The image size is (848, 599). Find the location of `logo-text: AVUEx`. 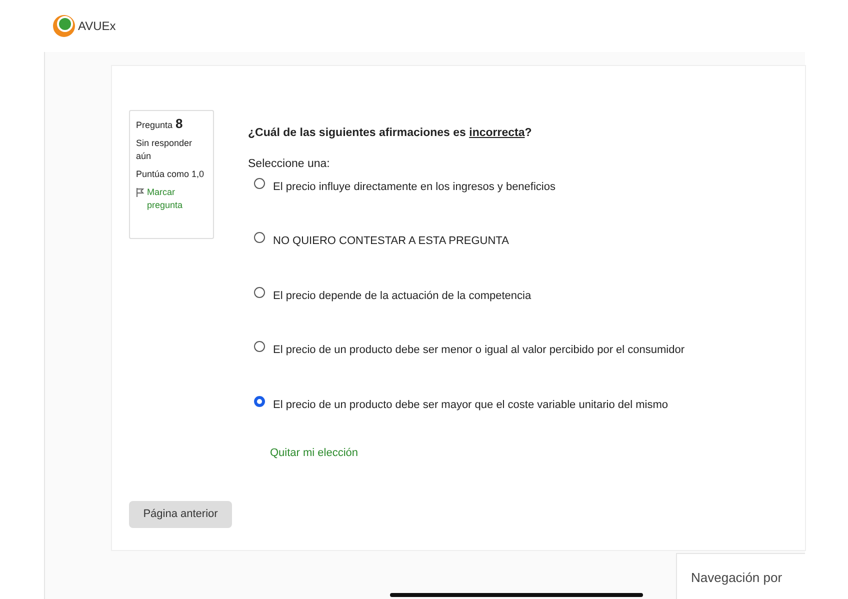

logo-text: AVUEx is located at coordinates (97, 26).